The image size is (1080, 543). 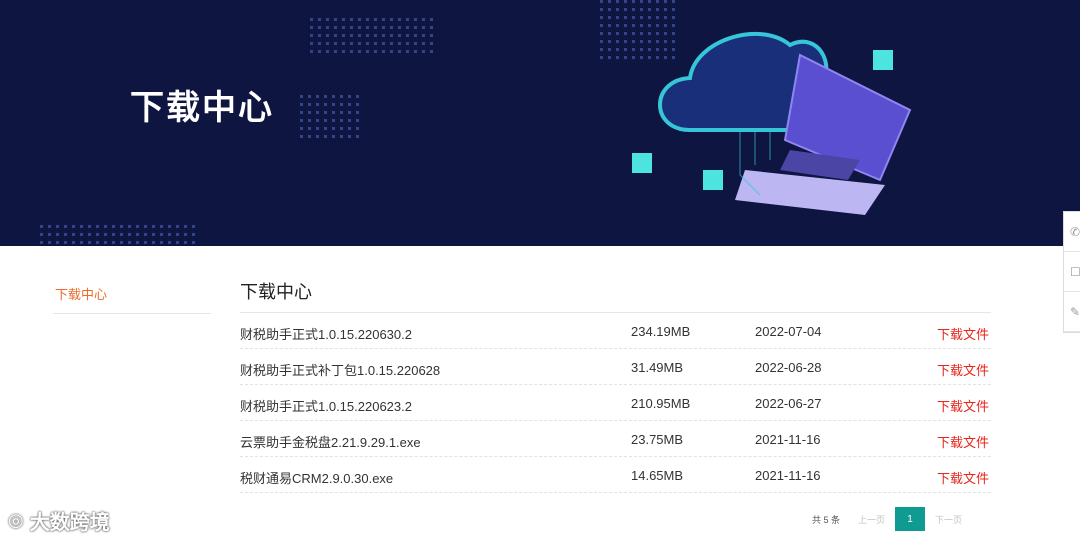 What do you see at coordinates (657, 475) in the screenshot?
I see `file-size: 14.65MB` at bounding box center [657, 475].